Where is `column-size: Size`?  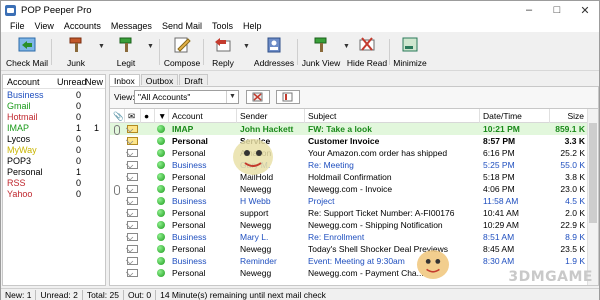
column-size: Size is located at coordinates (569, 116).